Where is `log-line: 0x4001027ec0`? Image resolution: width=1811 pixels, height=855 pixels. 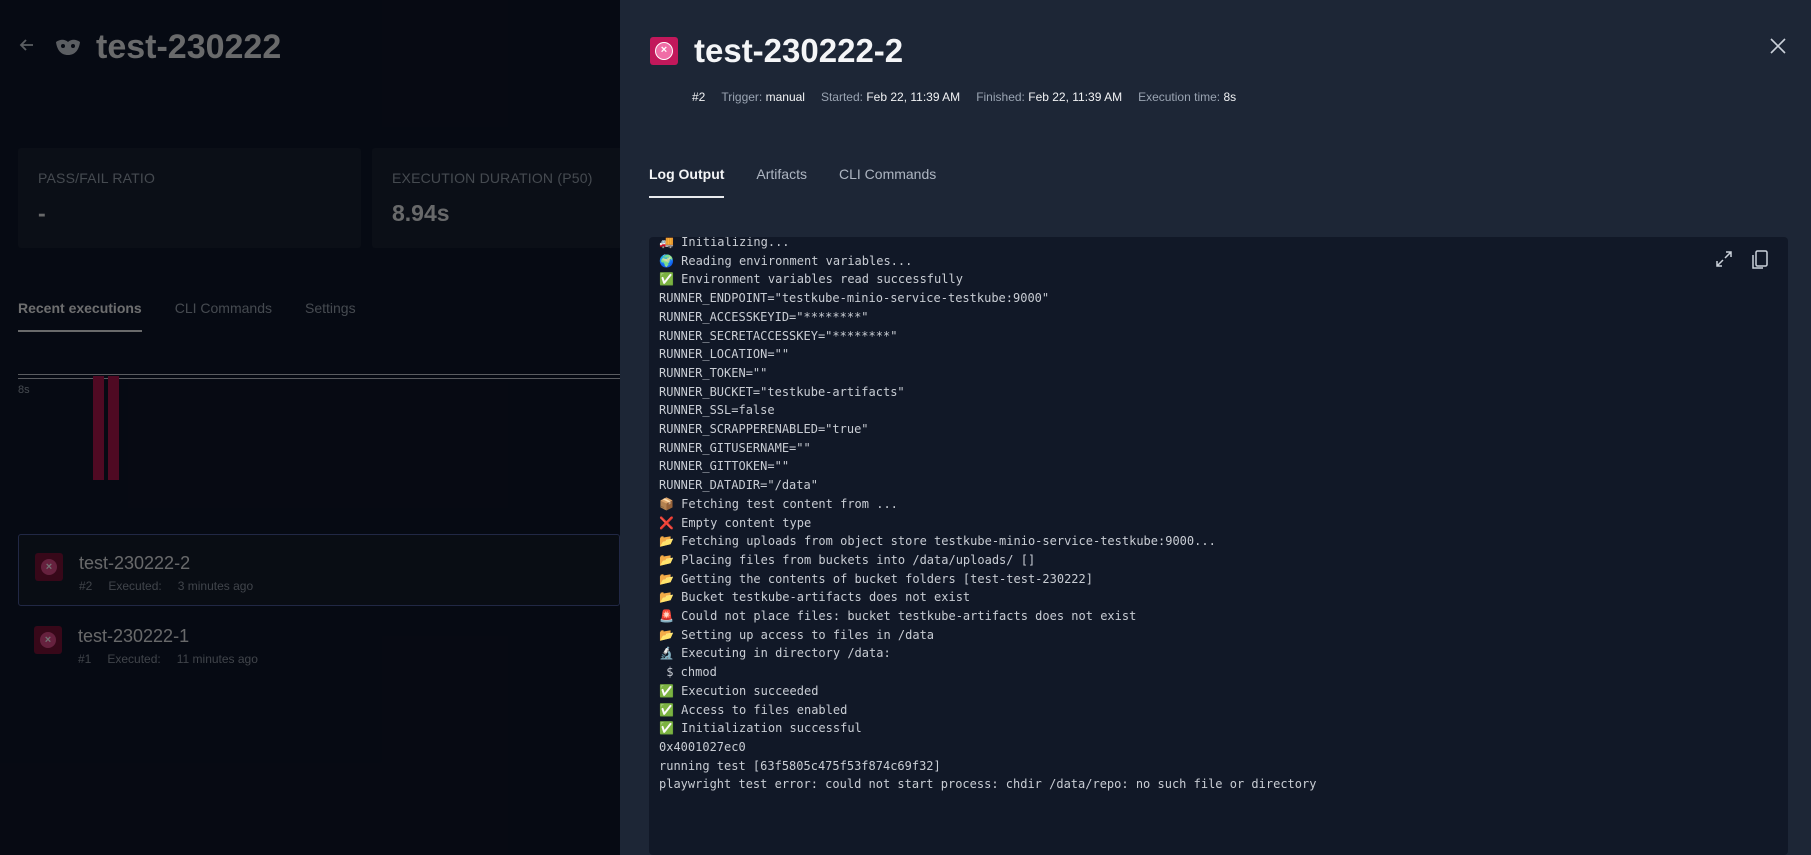
log-line: 0x4001027ec0 is located at coordinates (702, 746).